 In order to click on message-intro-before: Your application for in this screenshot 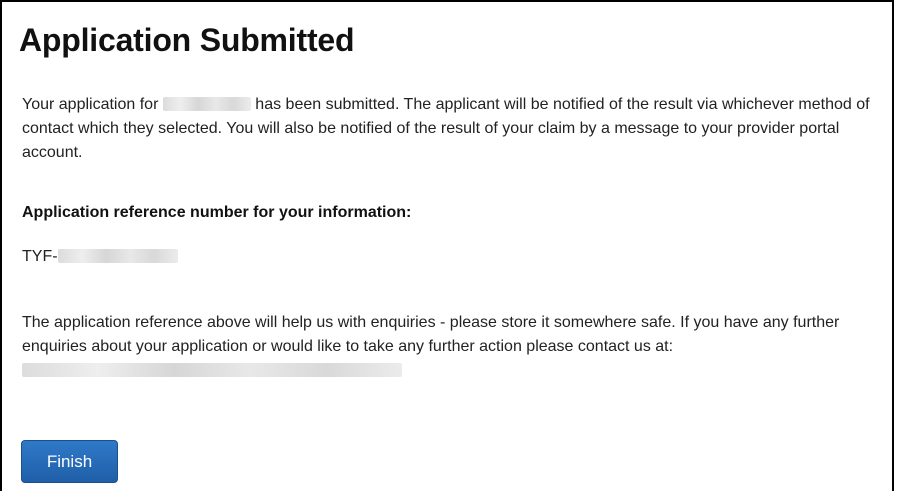, I will do `click(90, 104)`.